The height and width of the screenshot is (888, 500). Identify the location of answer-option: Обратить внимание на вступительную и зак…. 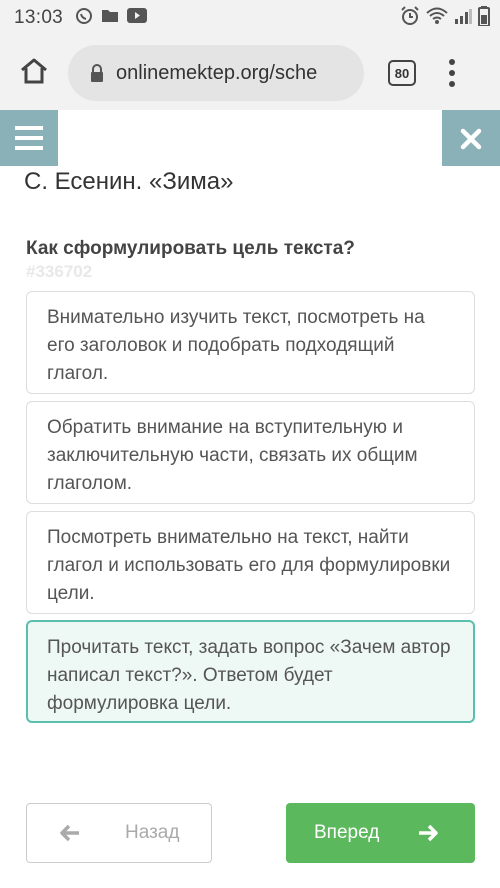
(250, 452).